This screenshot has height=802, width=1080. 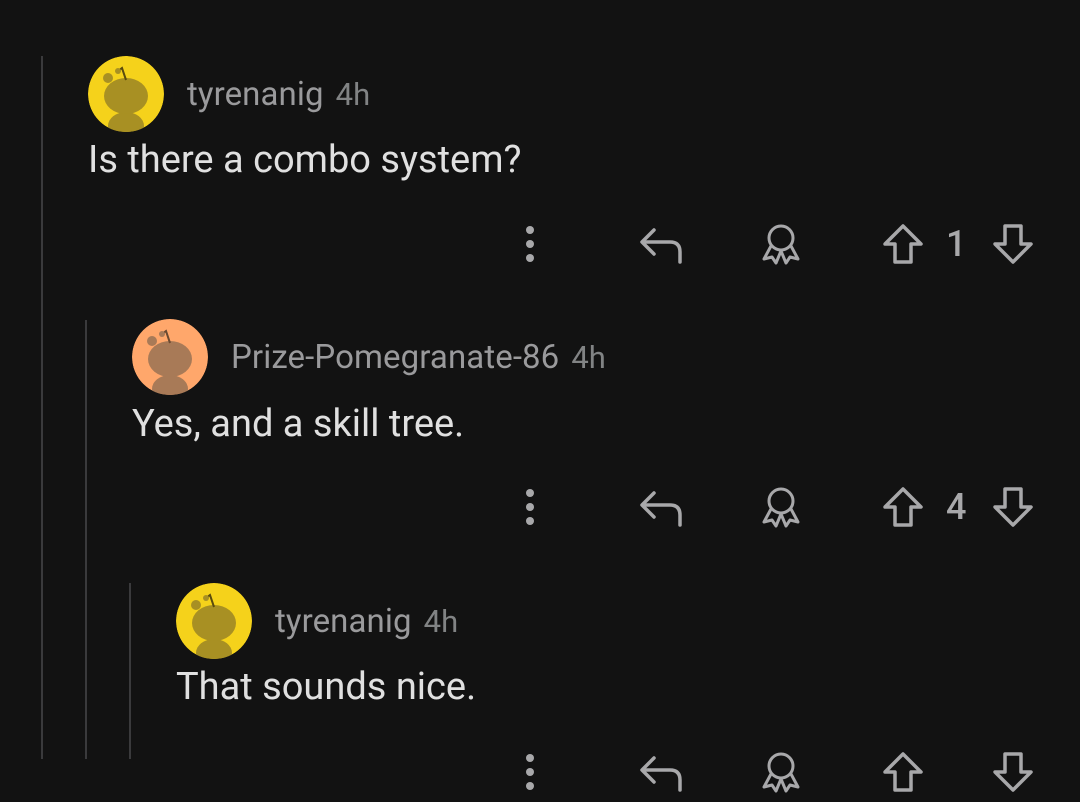 I want to click on comment-body: Yes, and a skill tree., so click(x=298, y=424).